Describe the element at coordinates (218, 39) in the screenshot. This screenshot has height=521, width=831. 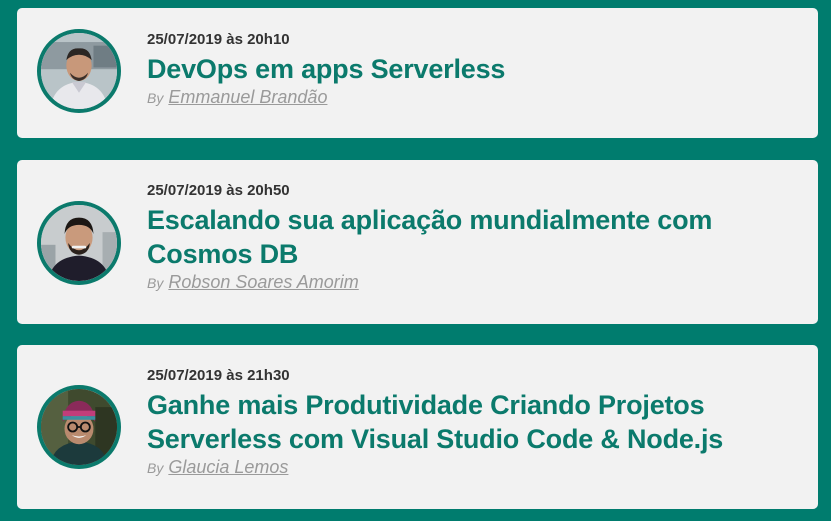
I see `session-date: 25/07/2019 às 20h10` at that location.